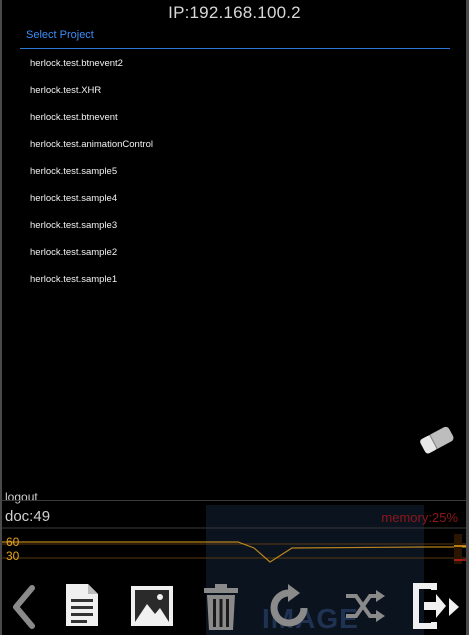 This screenshot has height=635, width=469. What do you see at coordinates (235, 48) in the screenshot?
I see `dialog-divider` at bounding box center [235, 48].